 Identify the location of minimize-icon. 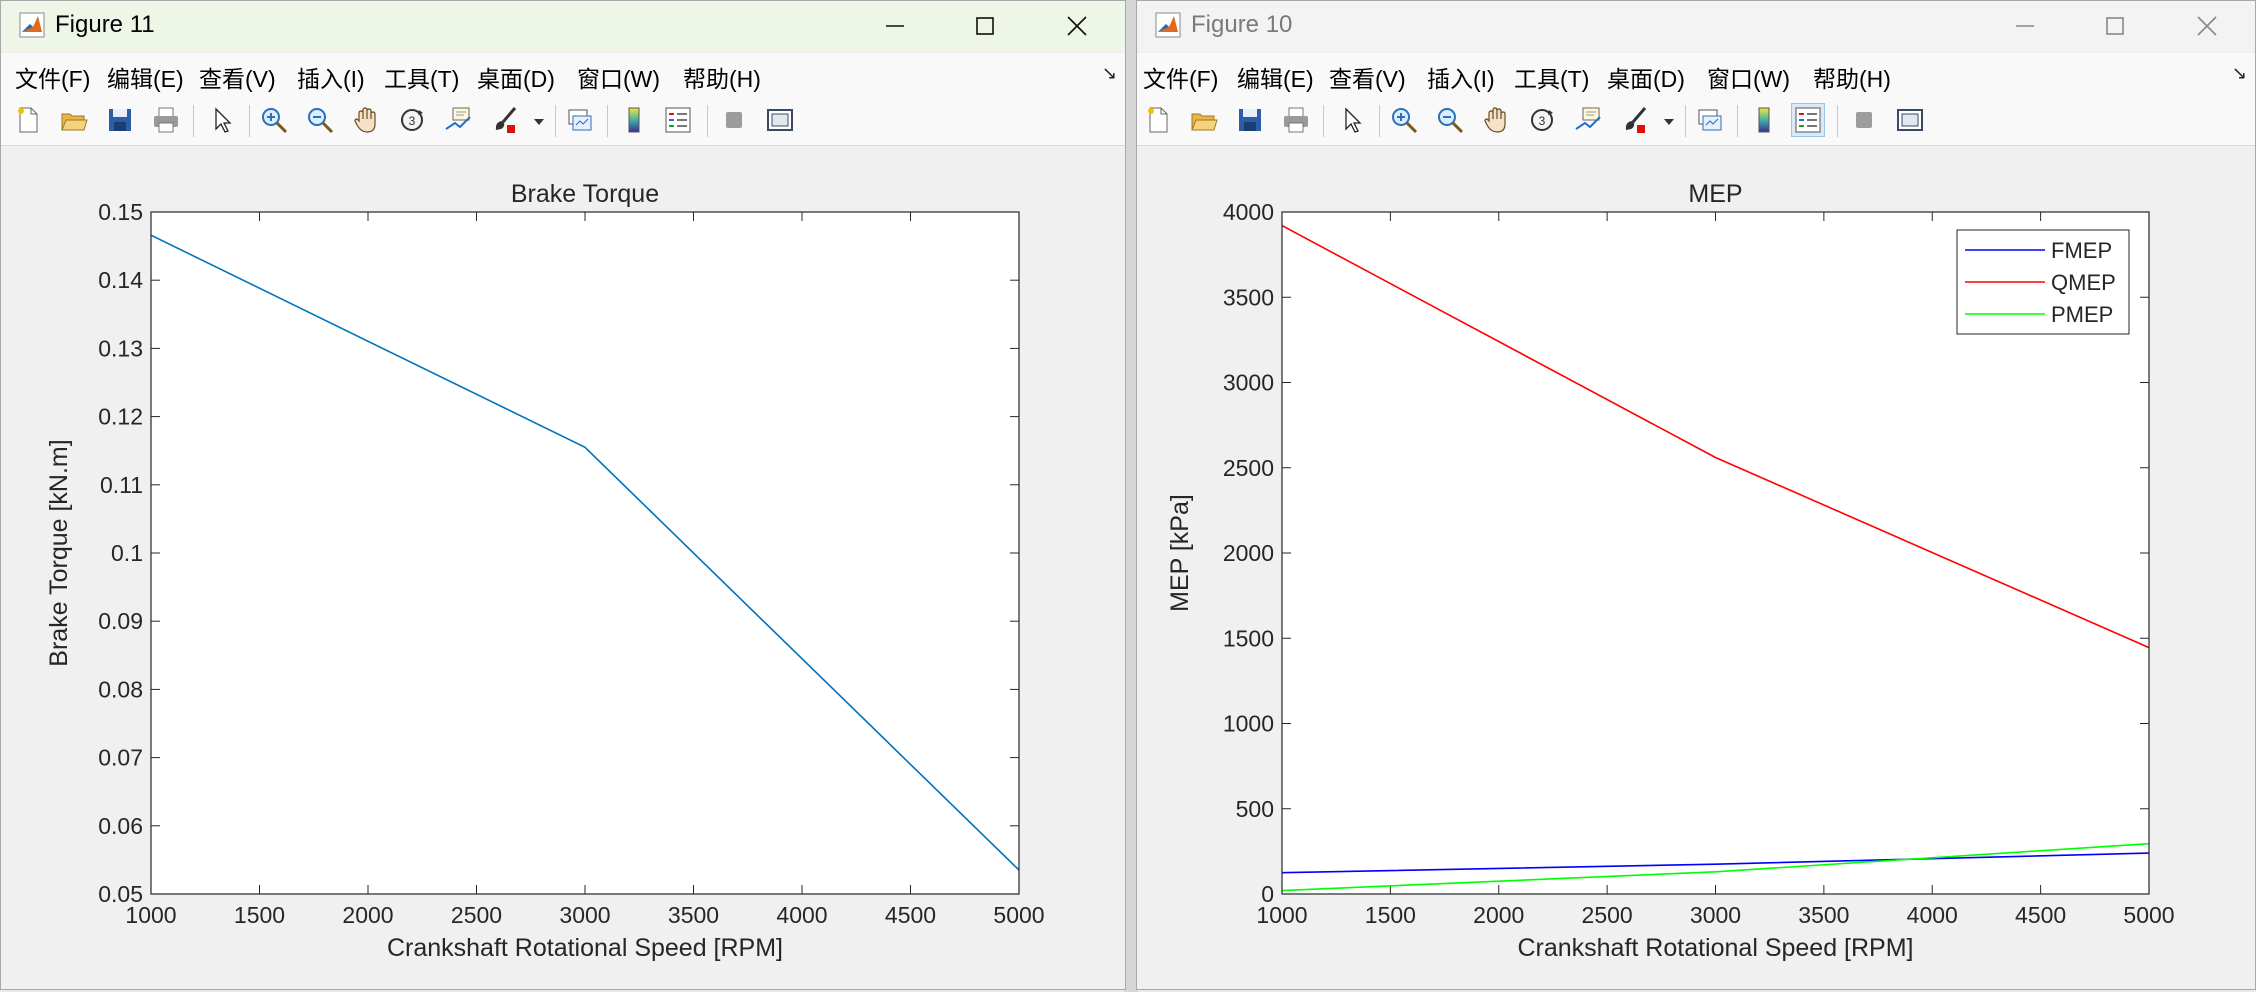
(895, 26).